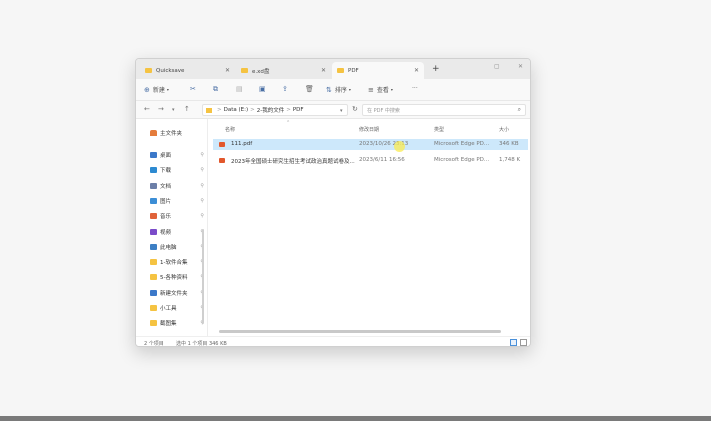 Image resolution: width=711 pixels, height=421 pixels. I want to click on sidebar-item: 音乐 ⚲, so click(177, 216).